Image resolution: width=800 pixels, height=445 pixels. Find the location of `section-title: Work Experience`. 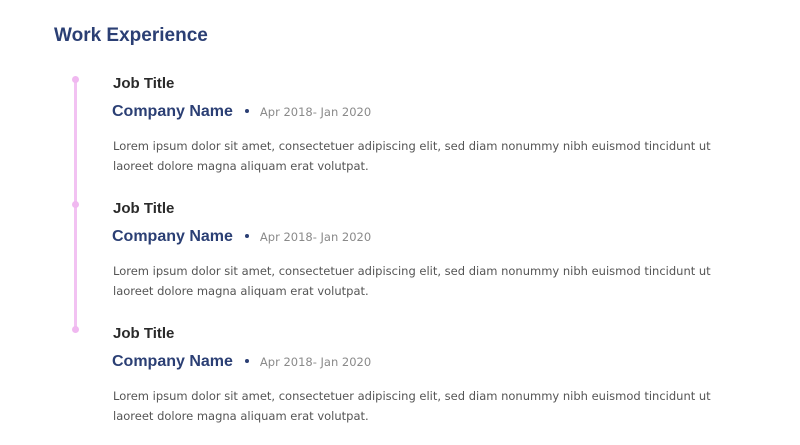

section-title: Work Experience is located at coordinates (131, 35).